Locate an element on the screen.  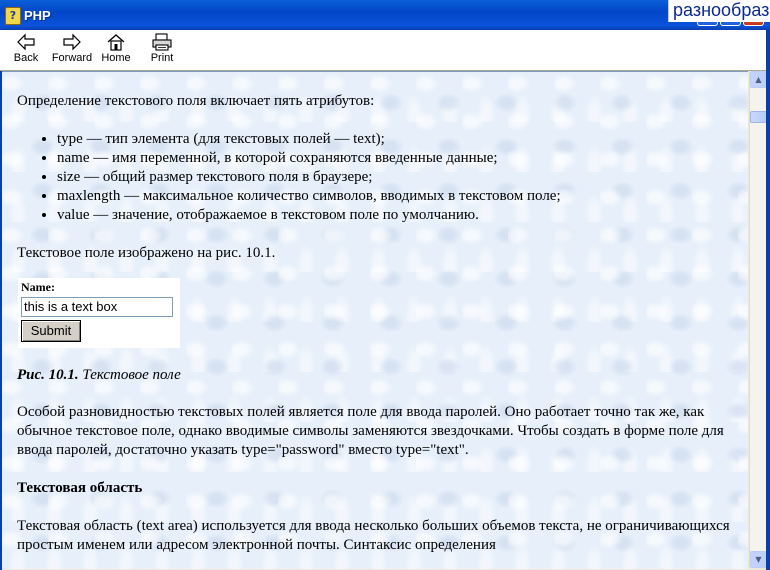
caption-text: Текстовое поле is located at coordinates (129, 375).